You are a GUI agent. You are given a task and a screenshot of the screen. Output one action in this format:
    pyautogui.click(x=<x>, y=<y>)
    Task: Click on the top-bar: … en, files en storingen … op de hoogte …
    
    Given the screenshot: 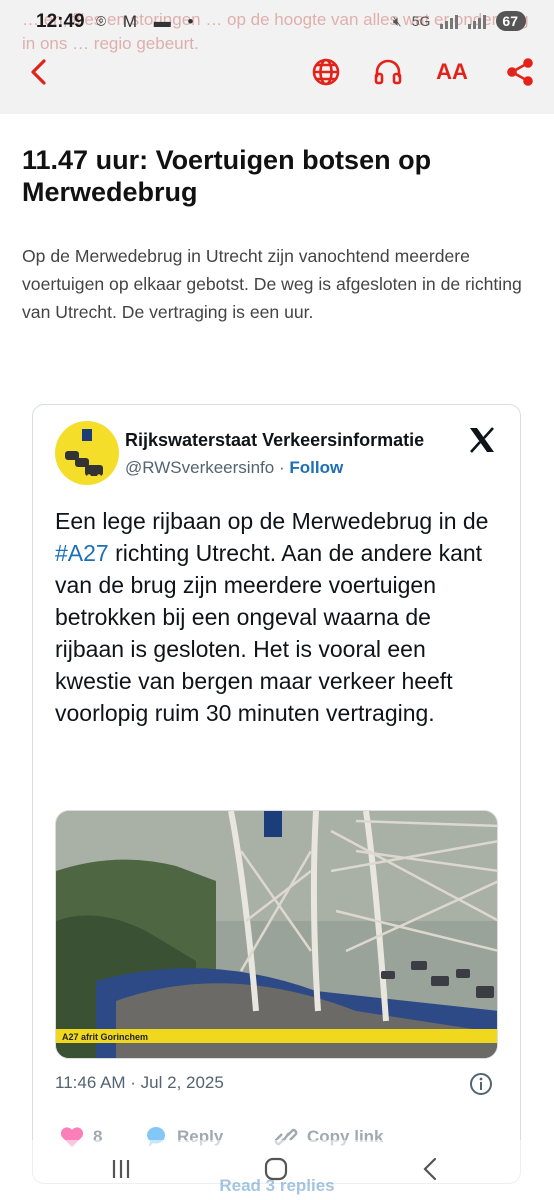 What is the action you would take?
    pyautogui.click(x=277, y=57)
    